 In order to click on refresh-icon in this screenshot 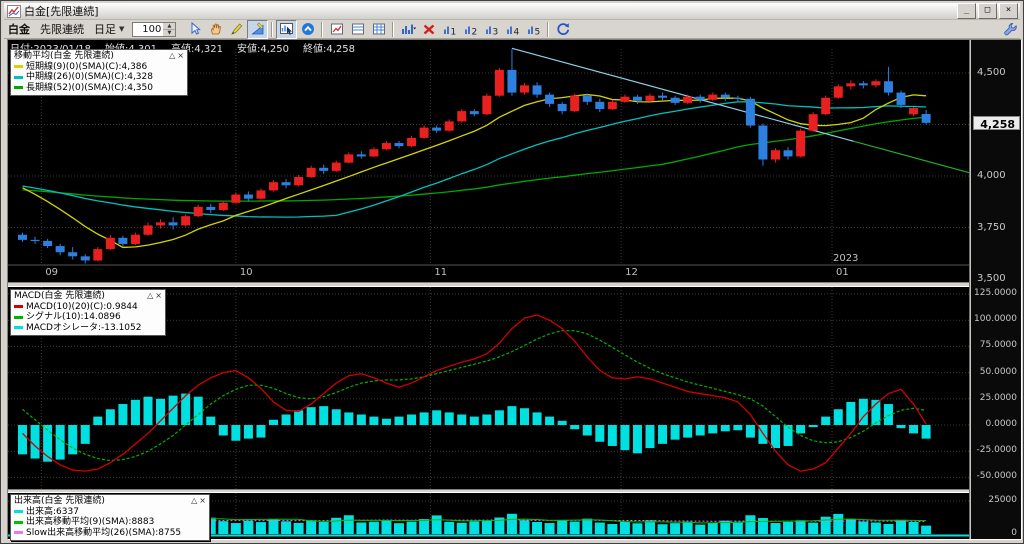, I will do `click(563, 29)`.